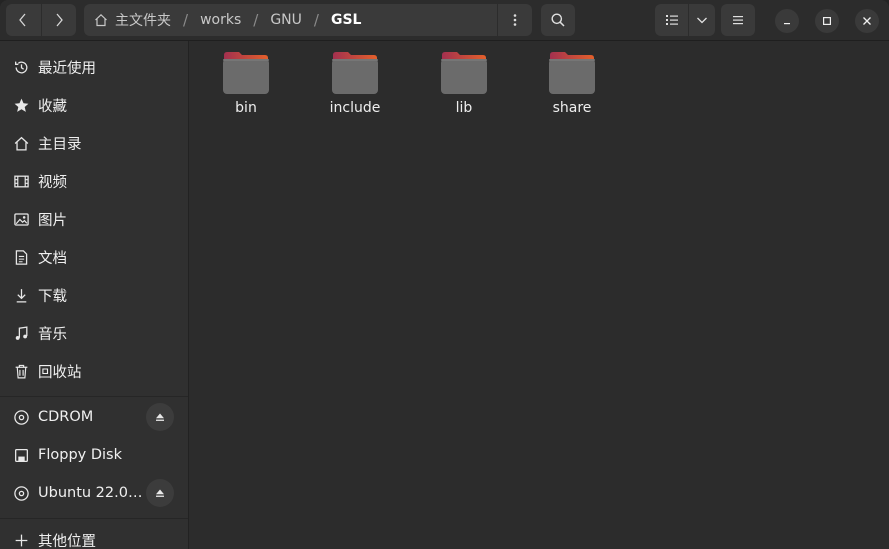 Image resolution: width=889 pixels, height=549 pixels. I want to click on navigation-buttons, so click(41, 20).